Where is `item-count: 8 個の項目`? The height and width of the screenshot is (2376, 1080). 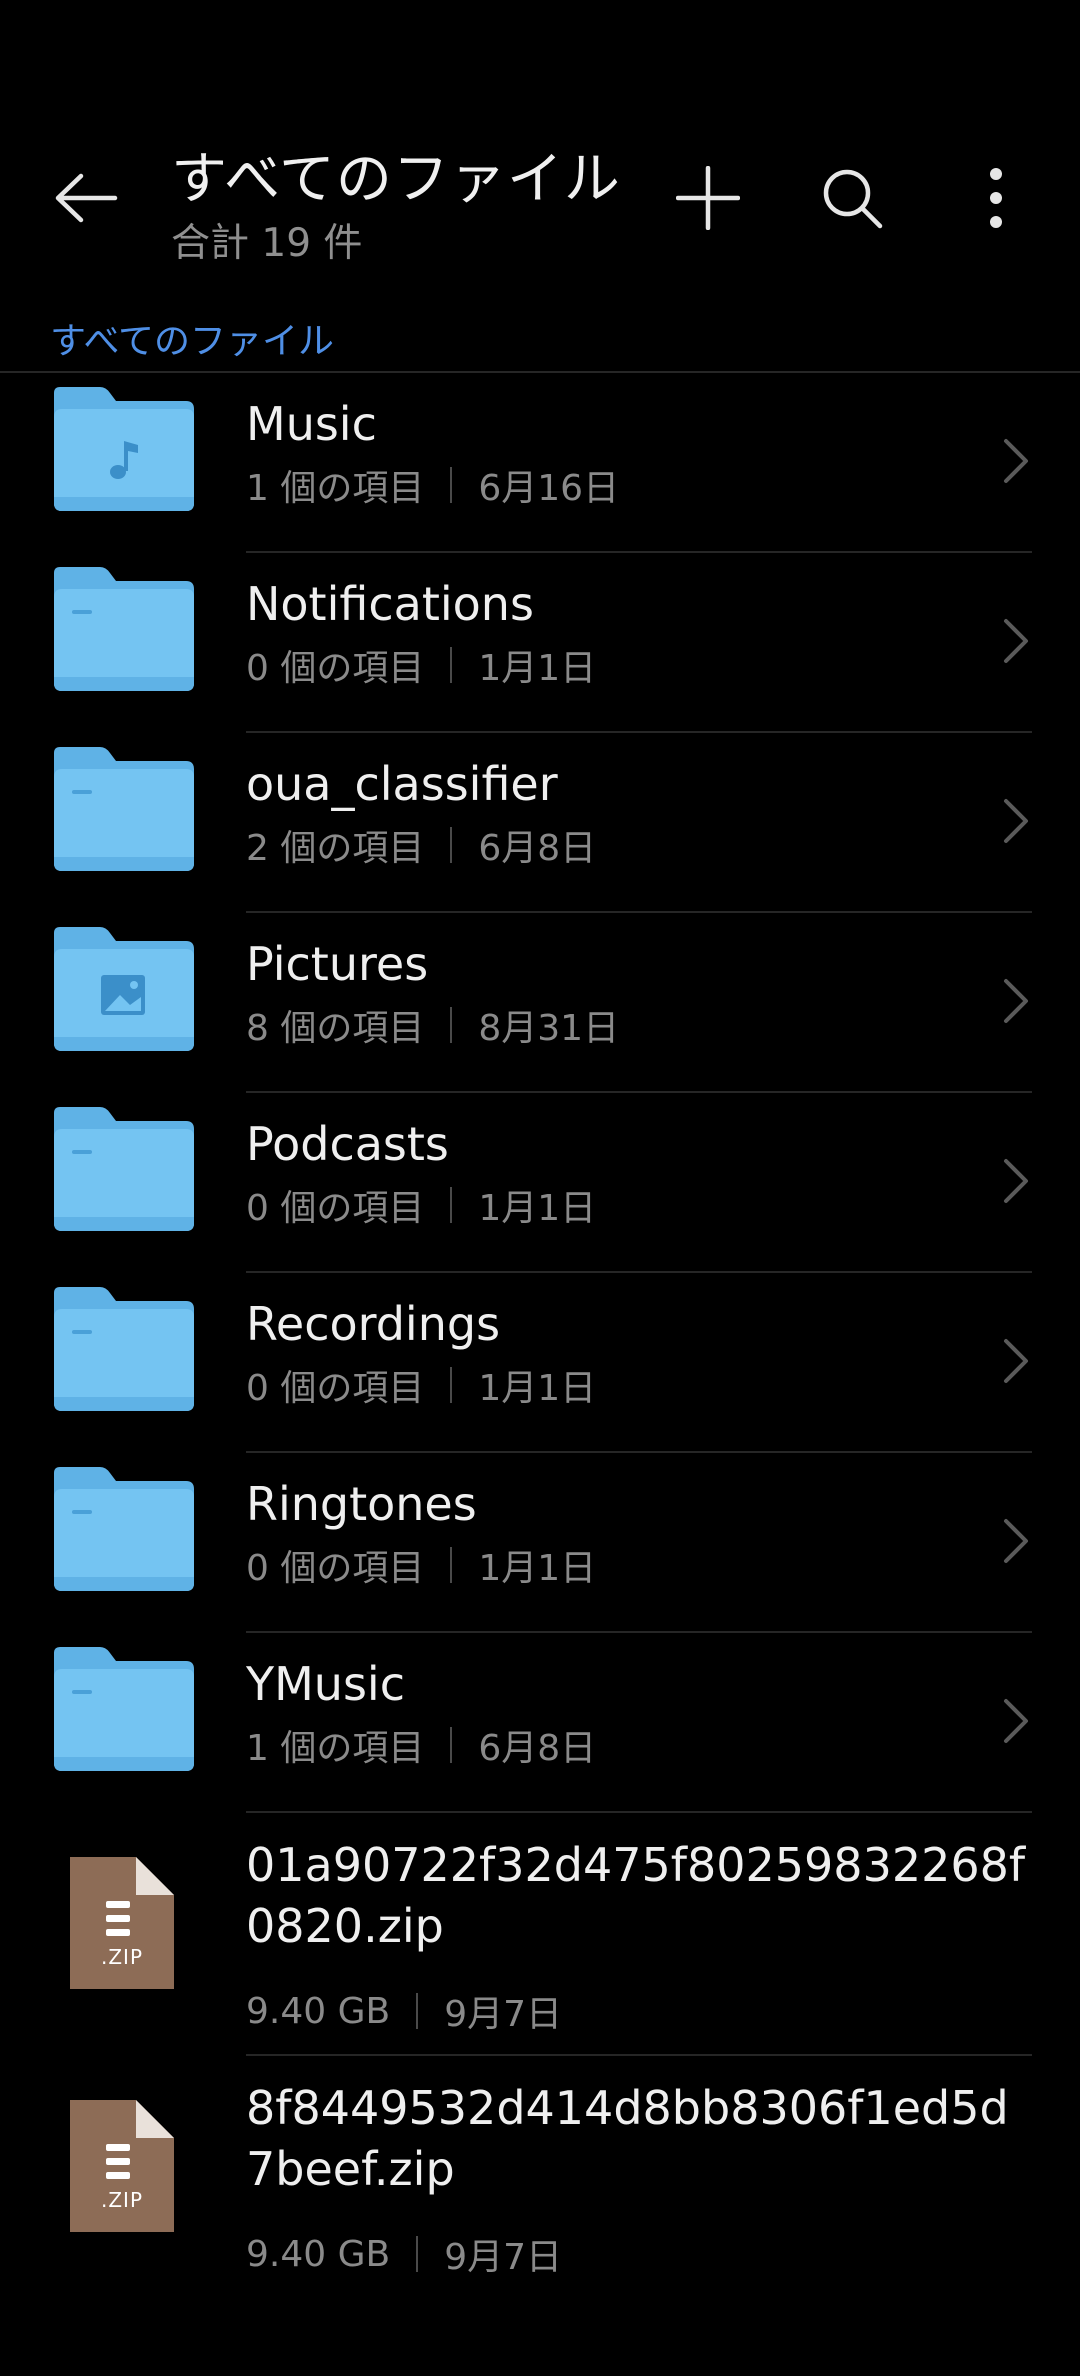 item-count: 8 個の項目 is located at coordinates (335, 1028).